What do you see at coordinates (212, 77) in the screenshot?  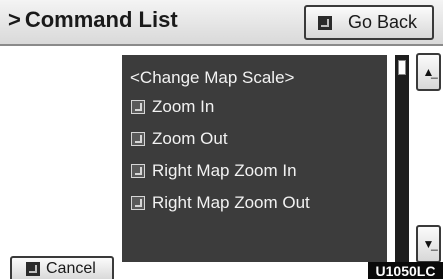 I see `list-category-heading: <Change Map Scale>` at bounding box center [212, 77].